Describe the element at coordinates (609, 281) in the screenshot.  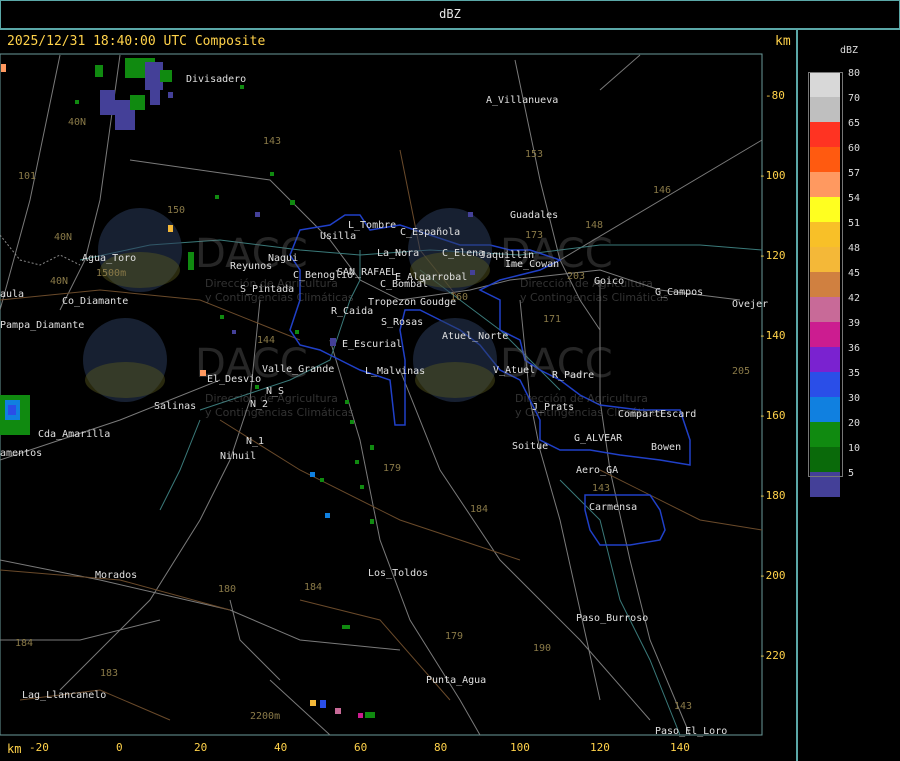
I see `place-label: Goico` at that location.